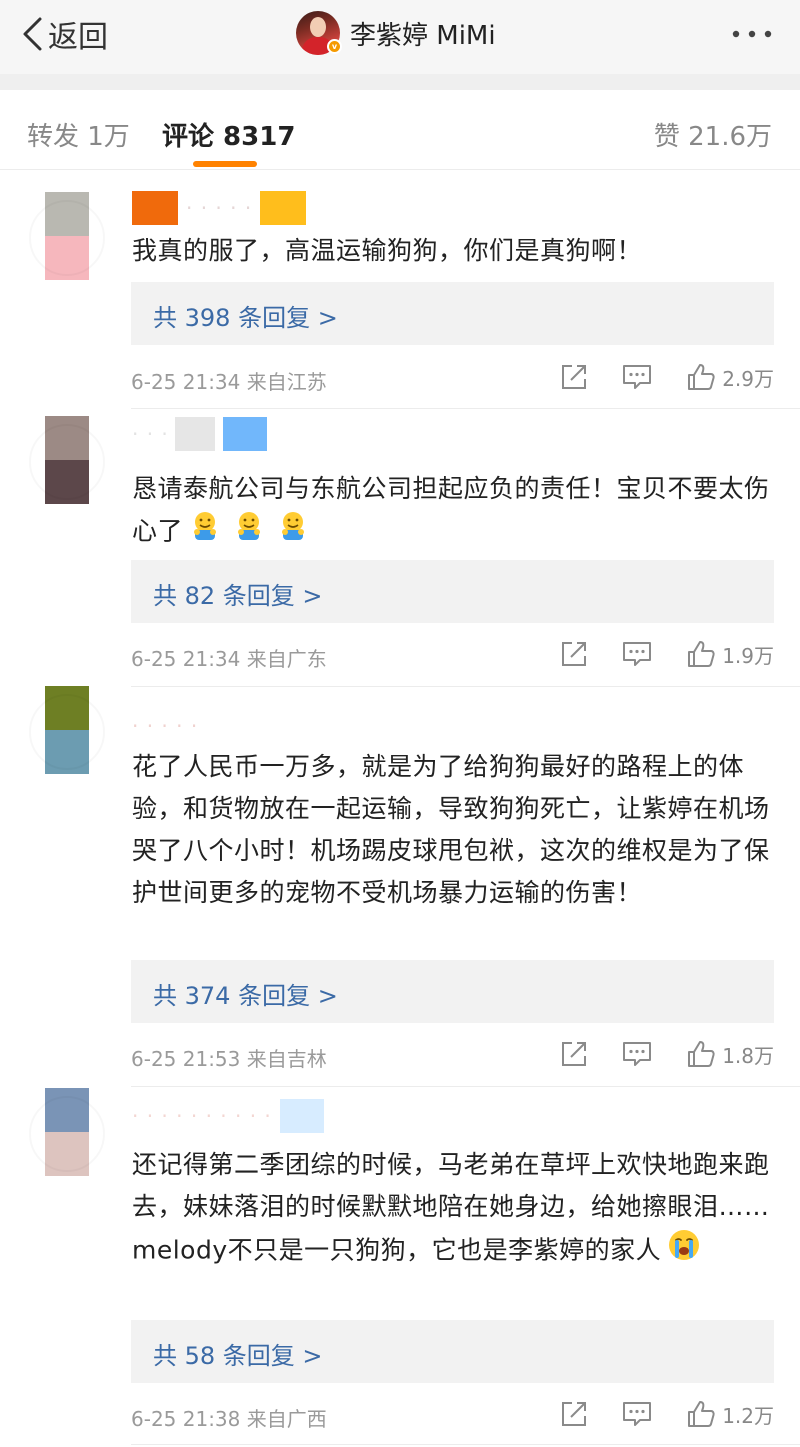 This screenshot has width=800, height=1447. Describe the element at coordinates (684, 1251) in the screenshot. I see `crying-emoji` at that location.